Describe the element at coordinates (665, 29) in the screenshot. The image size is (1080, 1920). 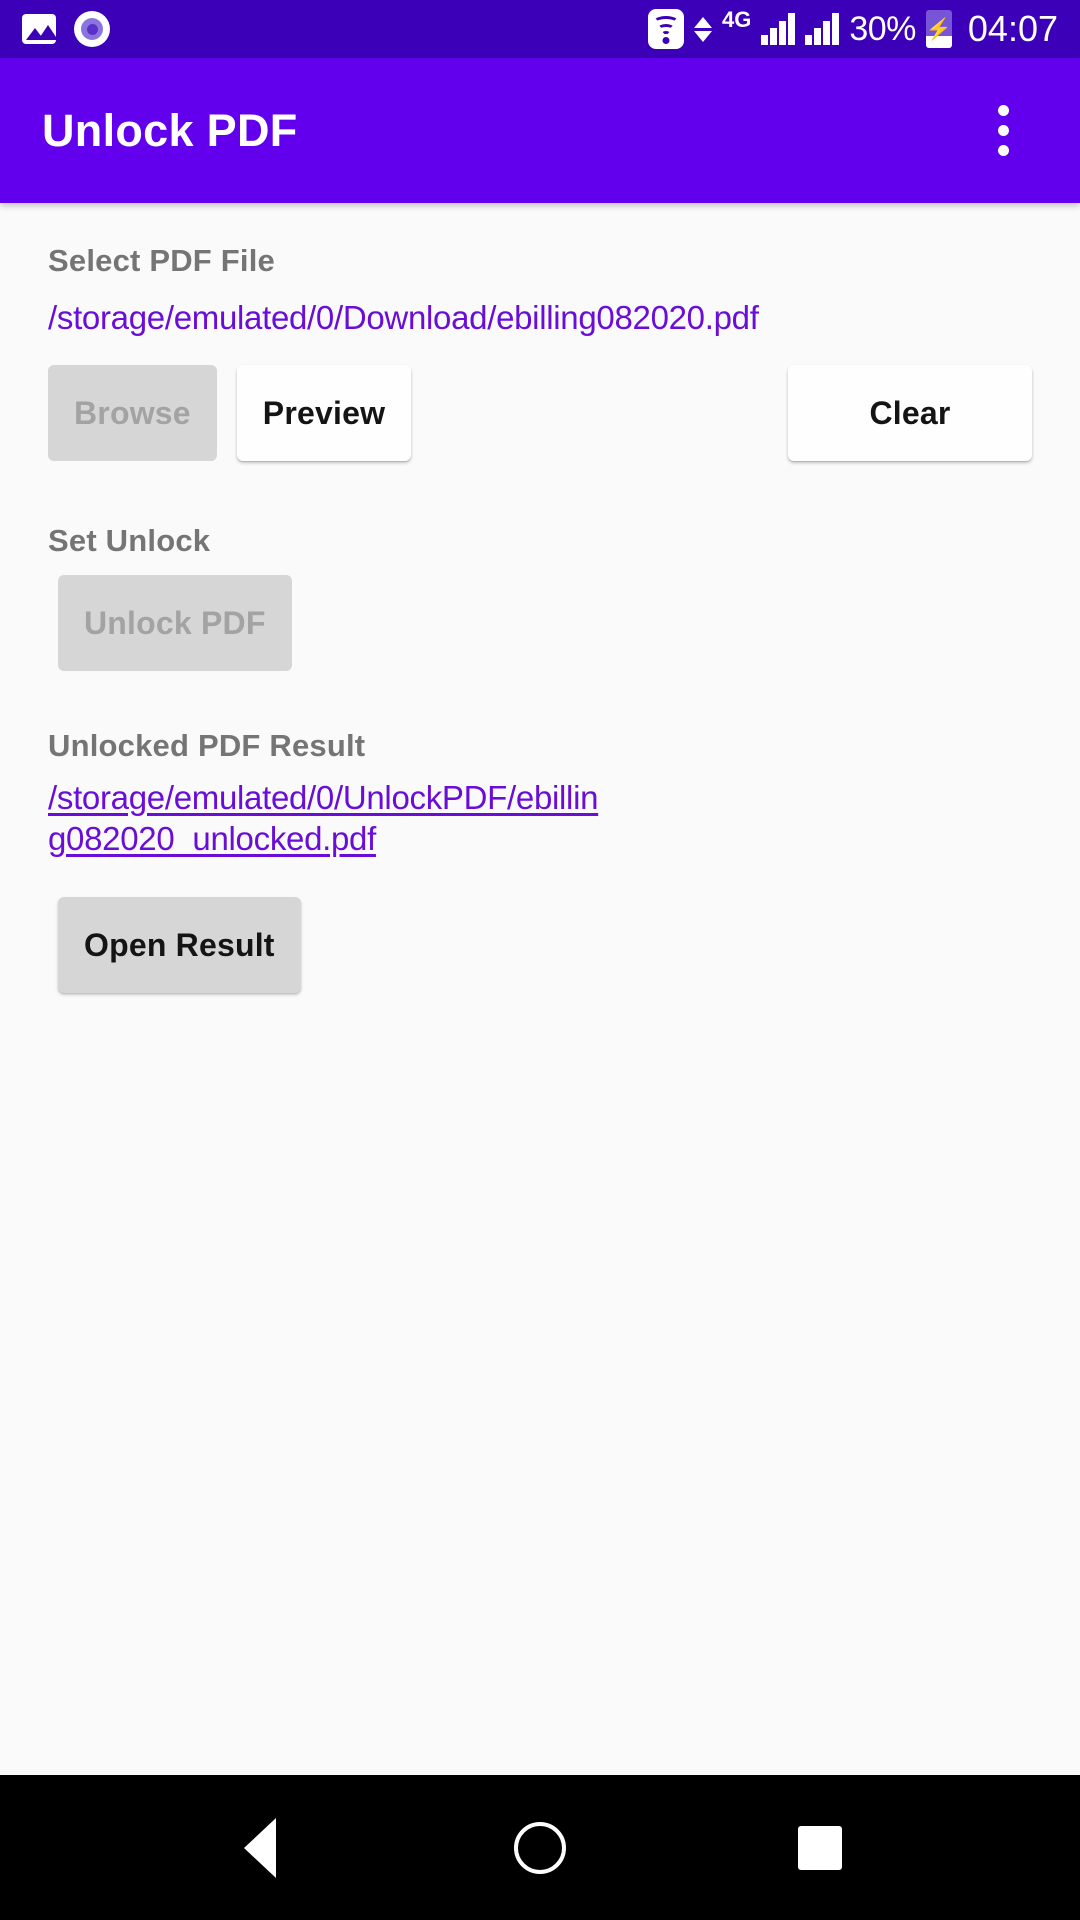
I see `wifi-icon` at that location.